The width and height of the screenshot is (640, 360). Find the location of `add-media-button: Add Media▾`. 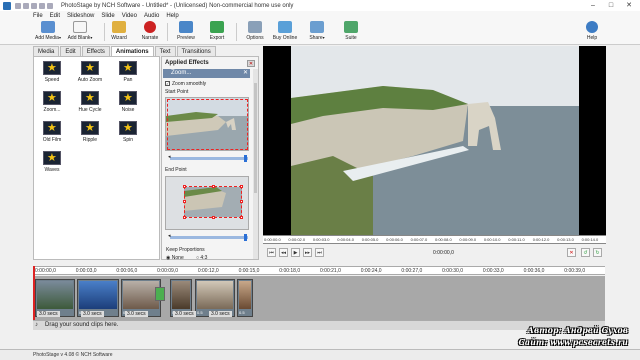

add-media-button: Add Media▾ is located at coordinates (48, 32).